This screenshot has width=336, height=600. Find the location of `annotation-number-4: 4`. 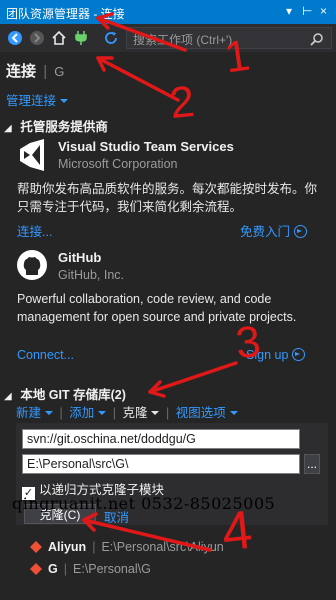

annotation-number-4: 4 is located at coordinates (237, 531).